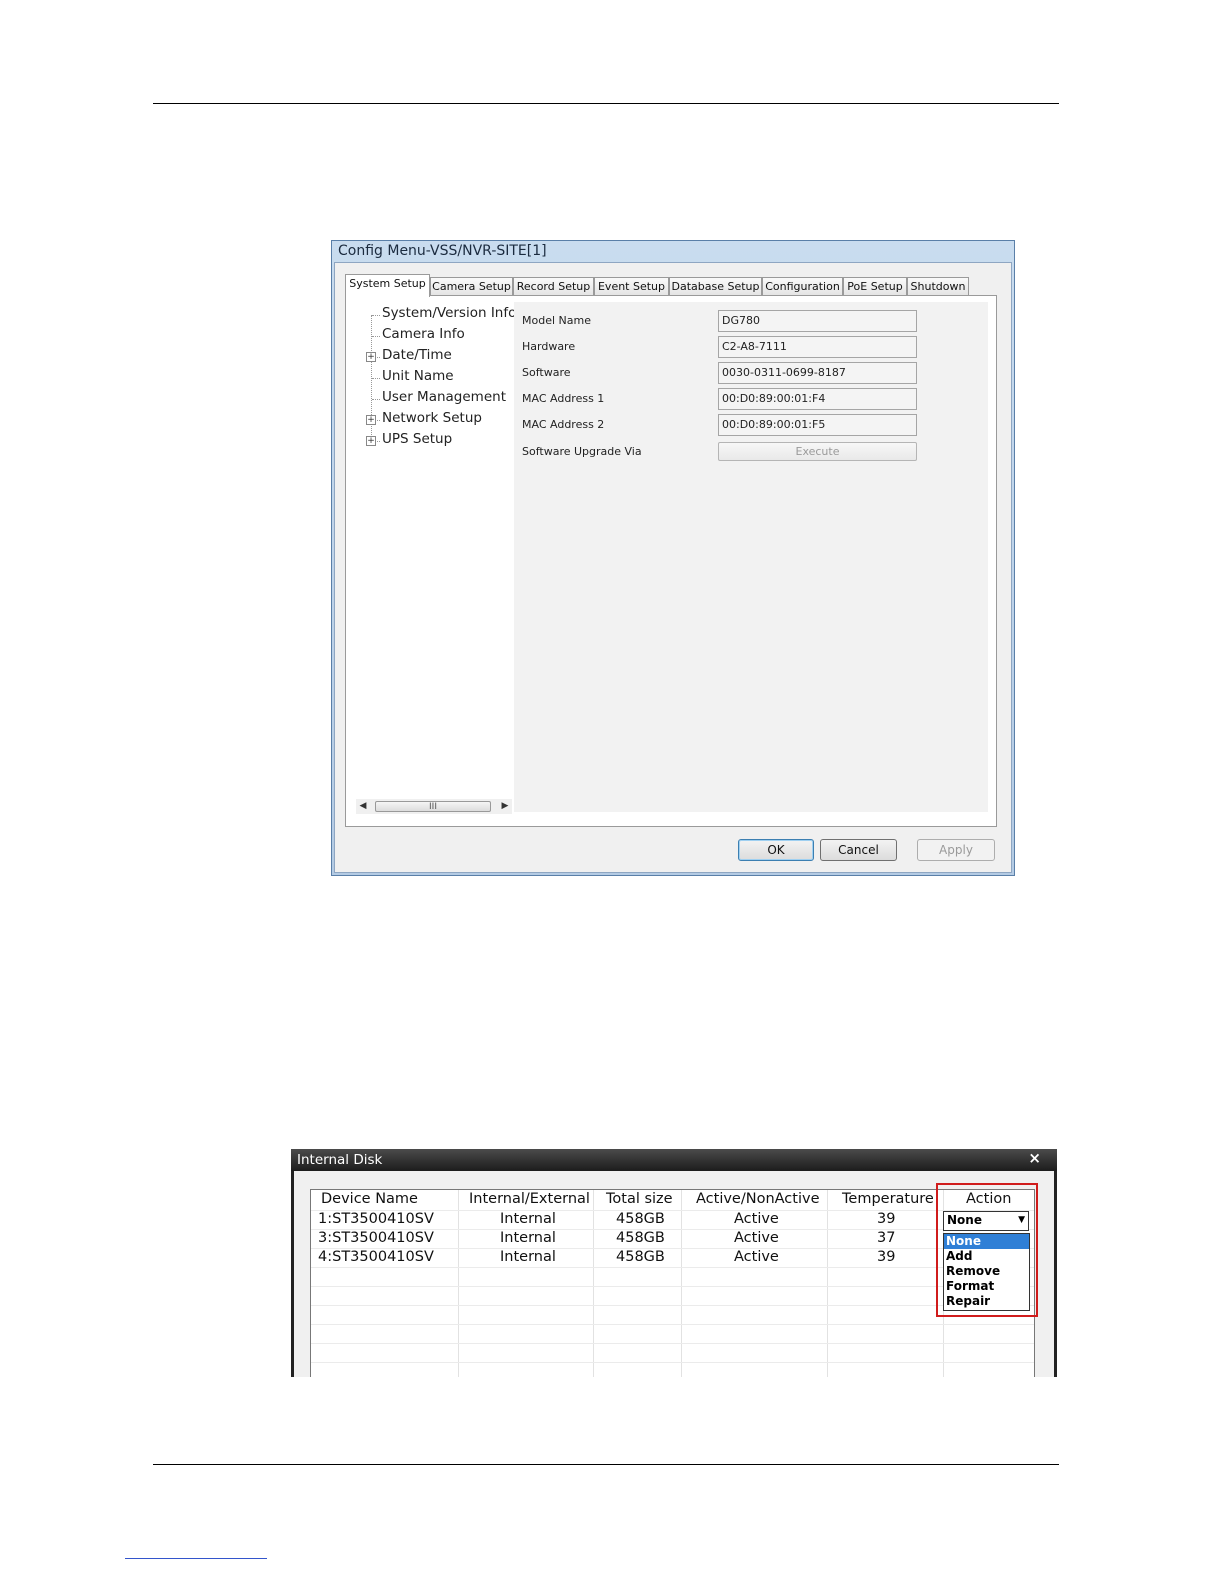 This screenshot has width=1224, height=1584. I want to click on tab-shutdown: Shutdown, so click(938, 286).